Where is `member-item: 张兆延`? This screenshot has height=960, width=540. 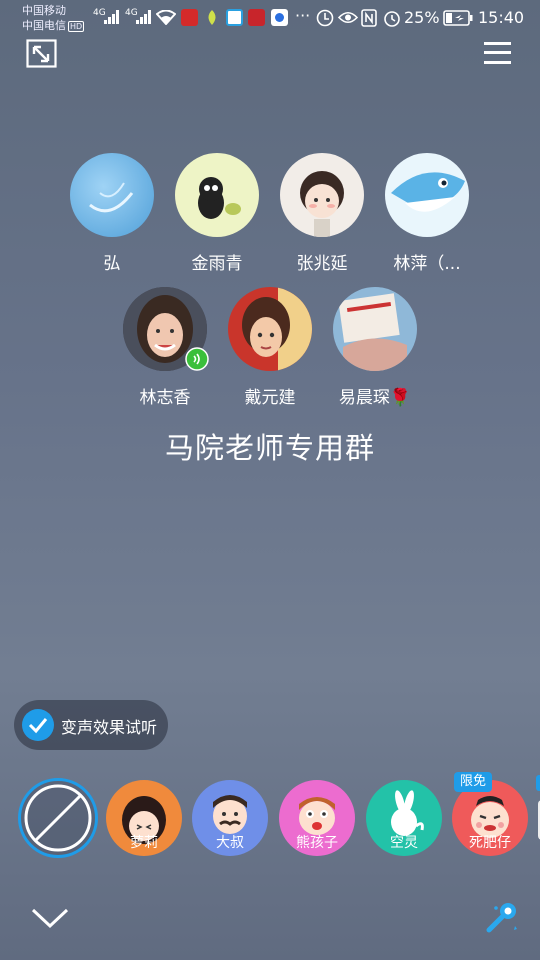 member-item: 张兆延 is located at coordinates (322, 213).